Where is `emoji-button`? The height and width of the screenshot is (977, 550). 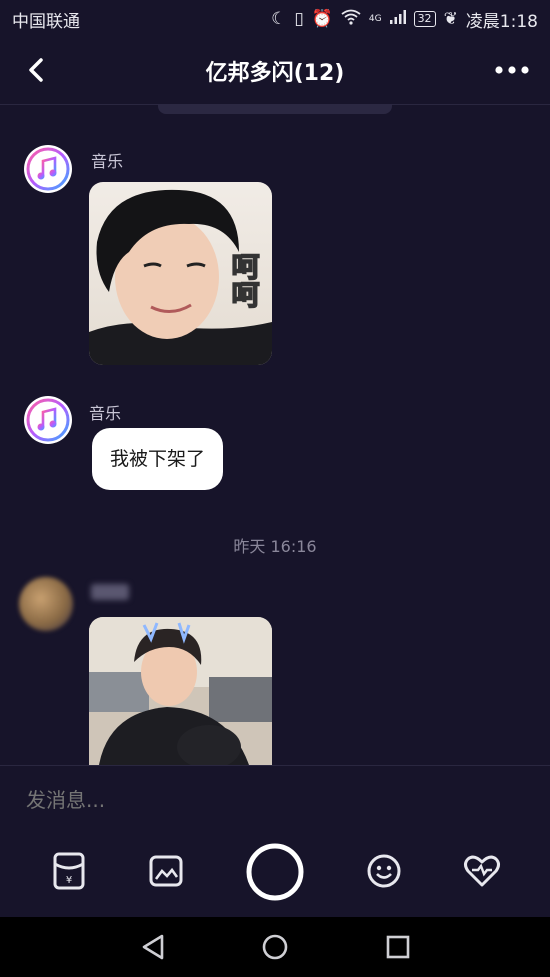 emoji-button is located at coordinates (384, 871).